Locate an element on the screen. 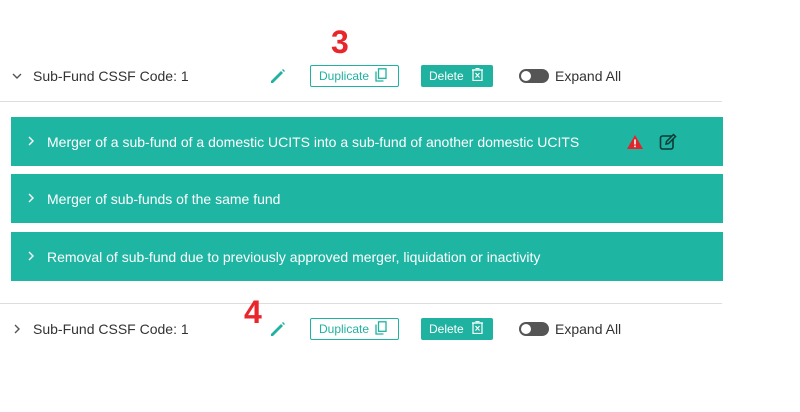  annotation-3: 3 is located at coordinates (340, 42).